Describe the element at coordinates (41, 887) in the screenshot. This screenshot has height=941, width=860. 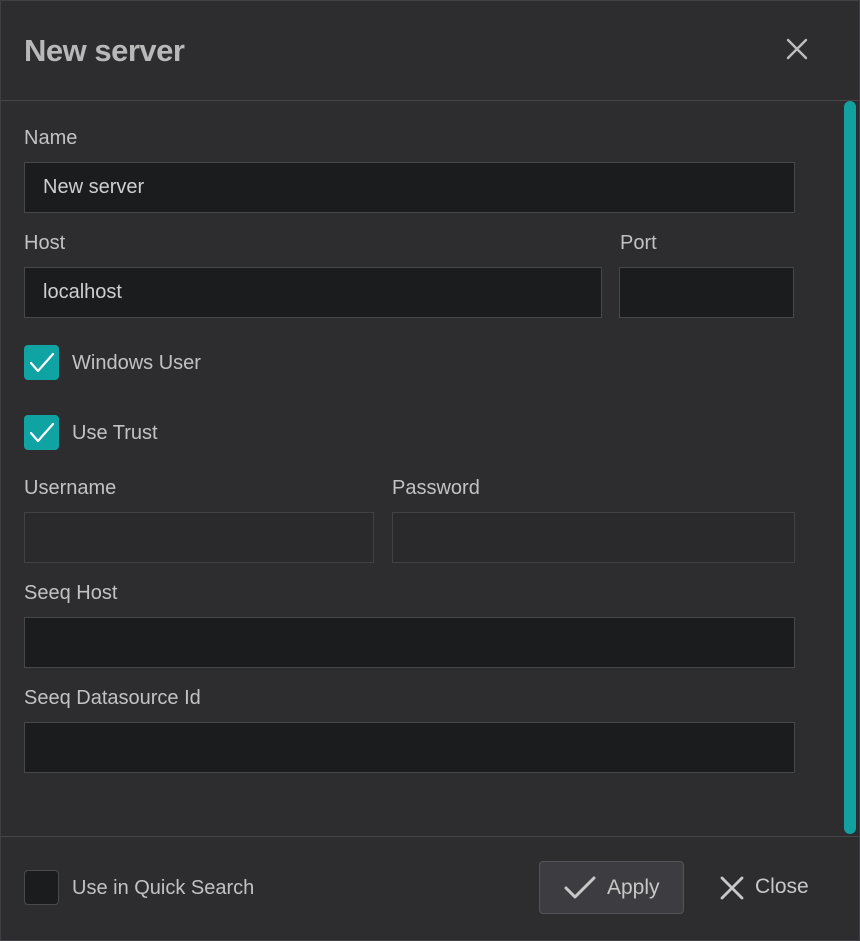
I see `quick-search-checkbox` at that location.